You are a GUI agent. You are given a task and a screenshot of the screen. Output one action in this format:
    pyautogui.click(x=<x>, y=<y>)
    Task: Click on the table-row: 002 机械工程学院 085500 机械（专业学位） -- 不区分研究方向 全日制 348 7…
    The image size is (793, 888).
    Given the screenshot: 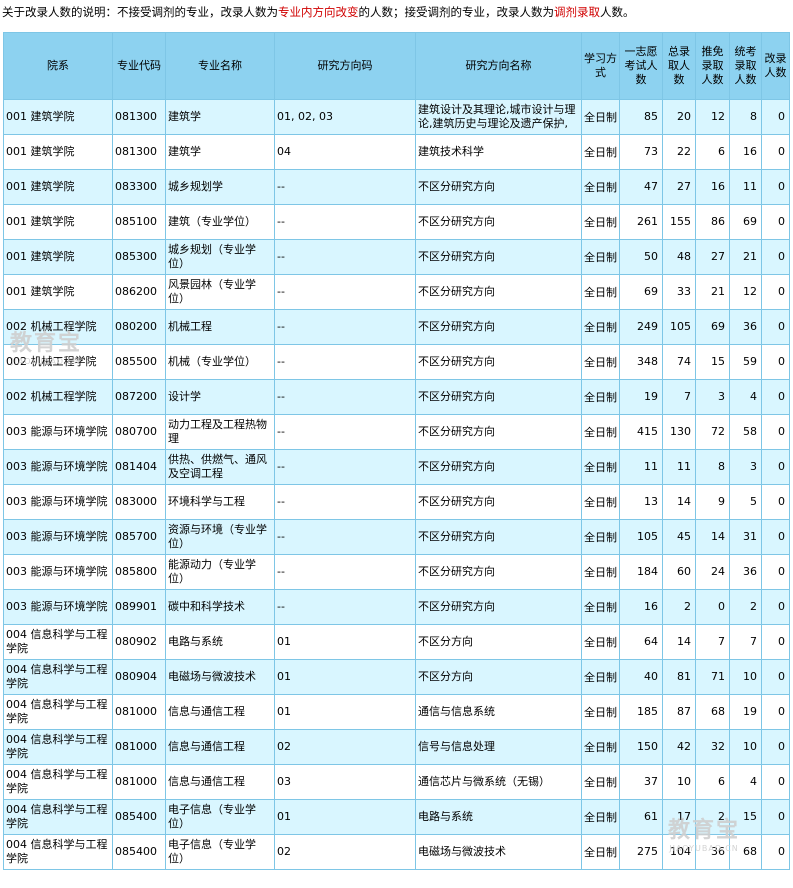 What is the action you would take?
    pyautogui.click(x=396, y=362)
    